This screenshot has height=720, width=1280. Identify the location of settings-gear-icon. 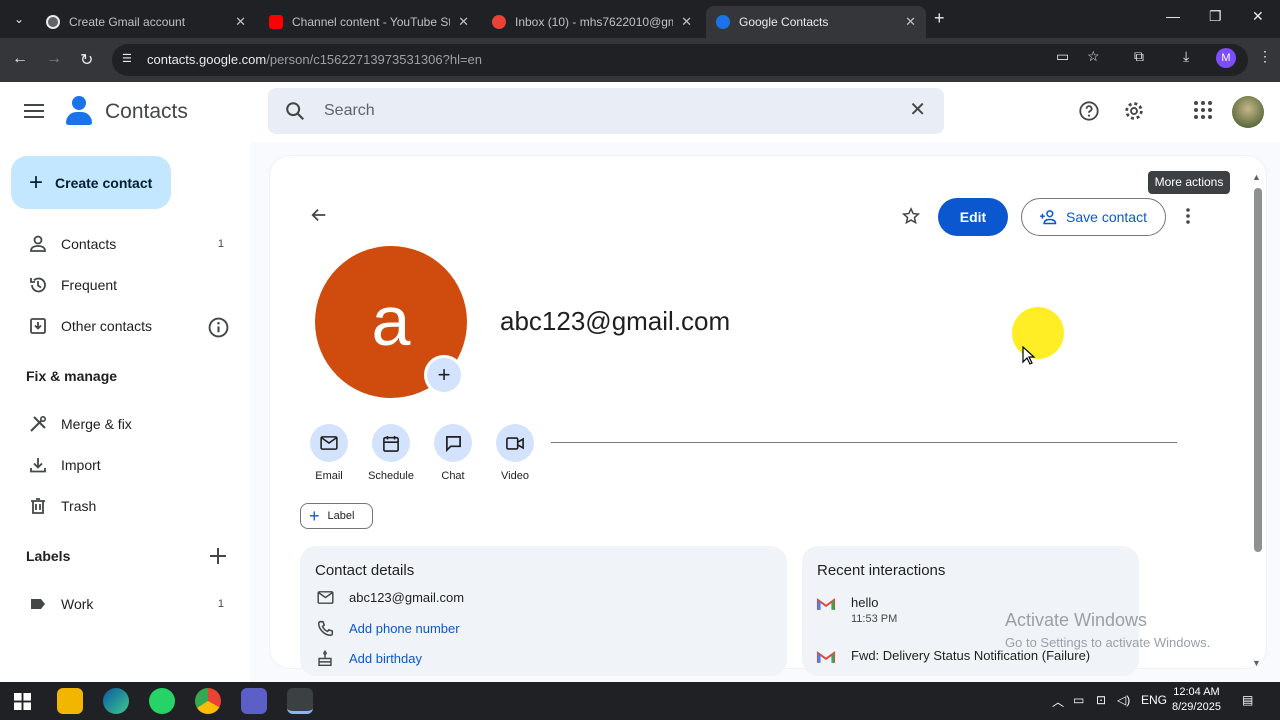
(1134, 111).